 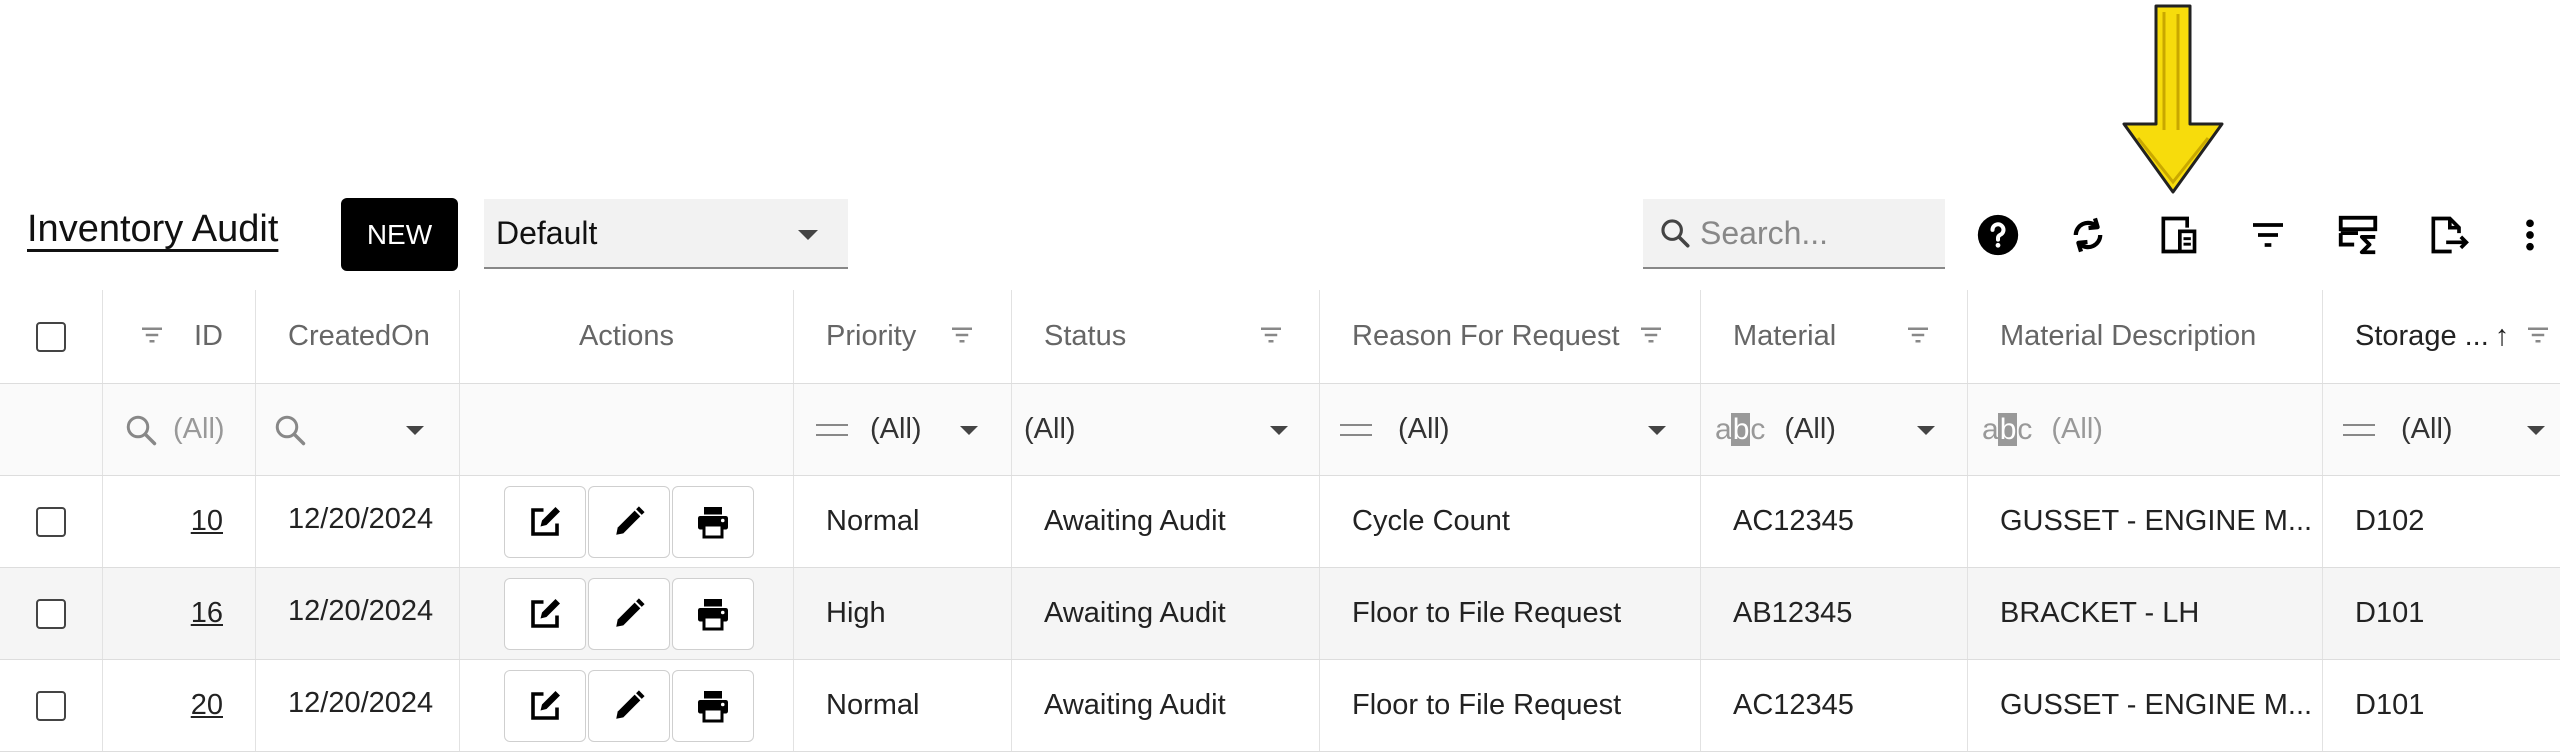 I want to click on filter-status: (All), so click(x=1166, y=429).